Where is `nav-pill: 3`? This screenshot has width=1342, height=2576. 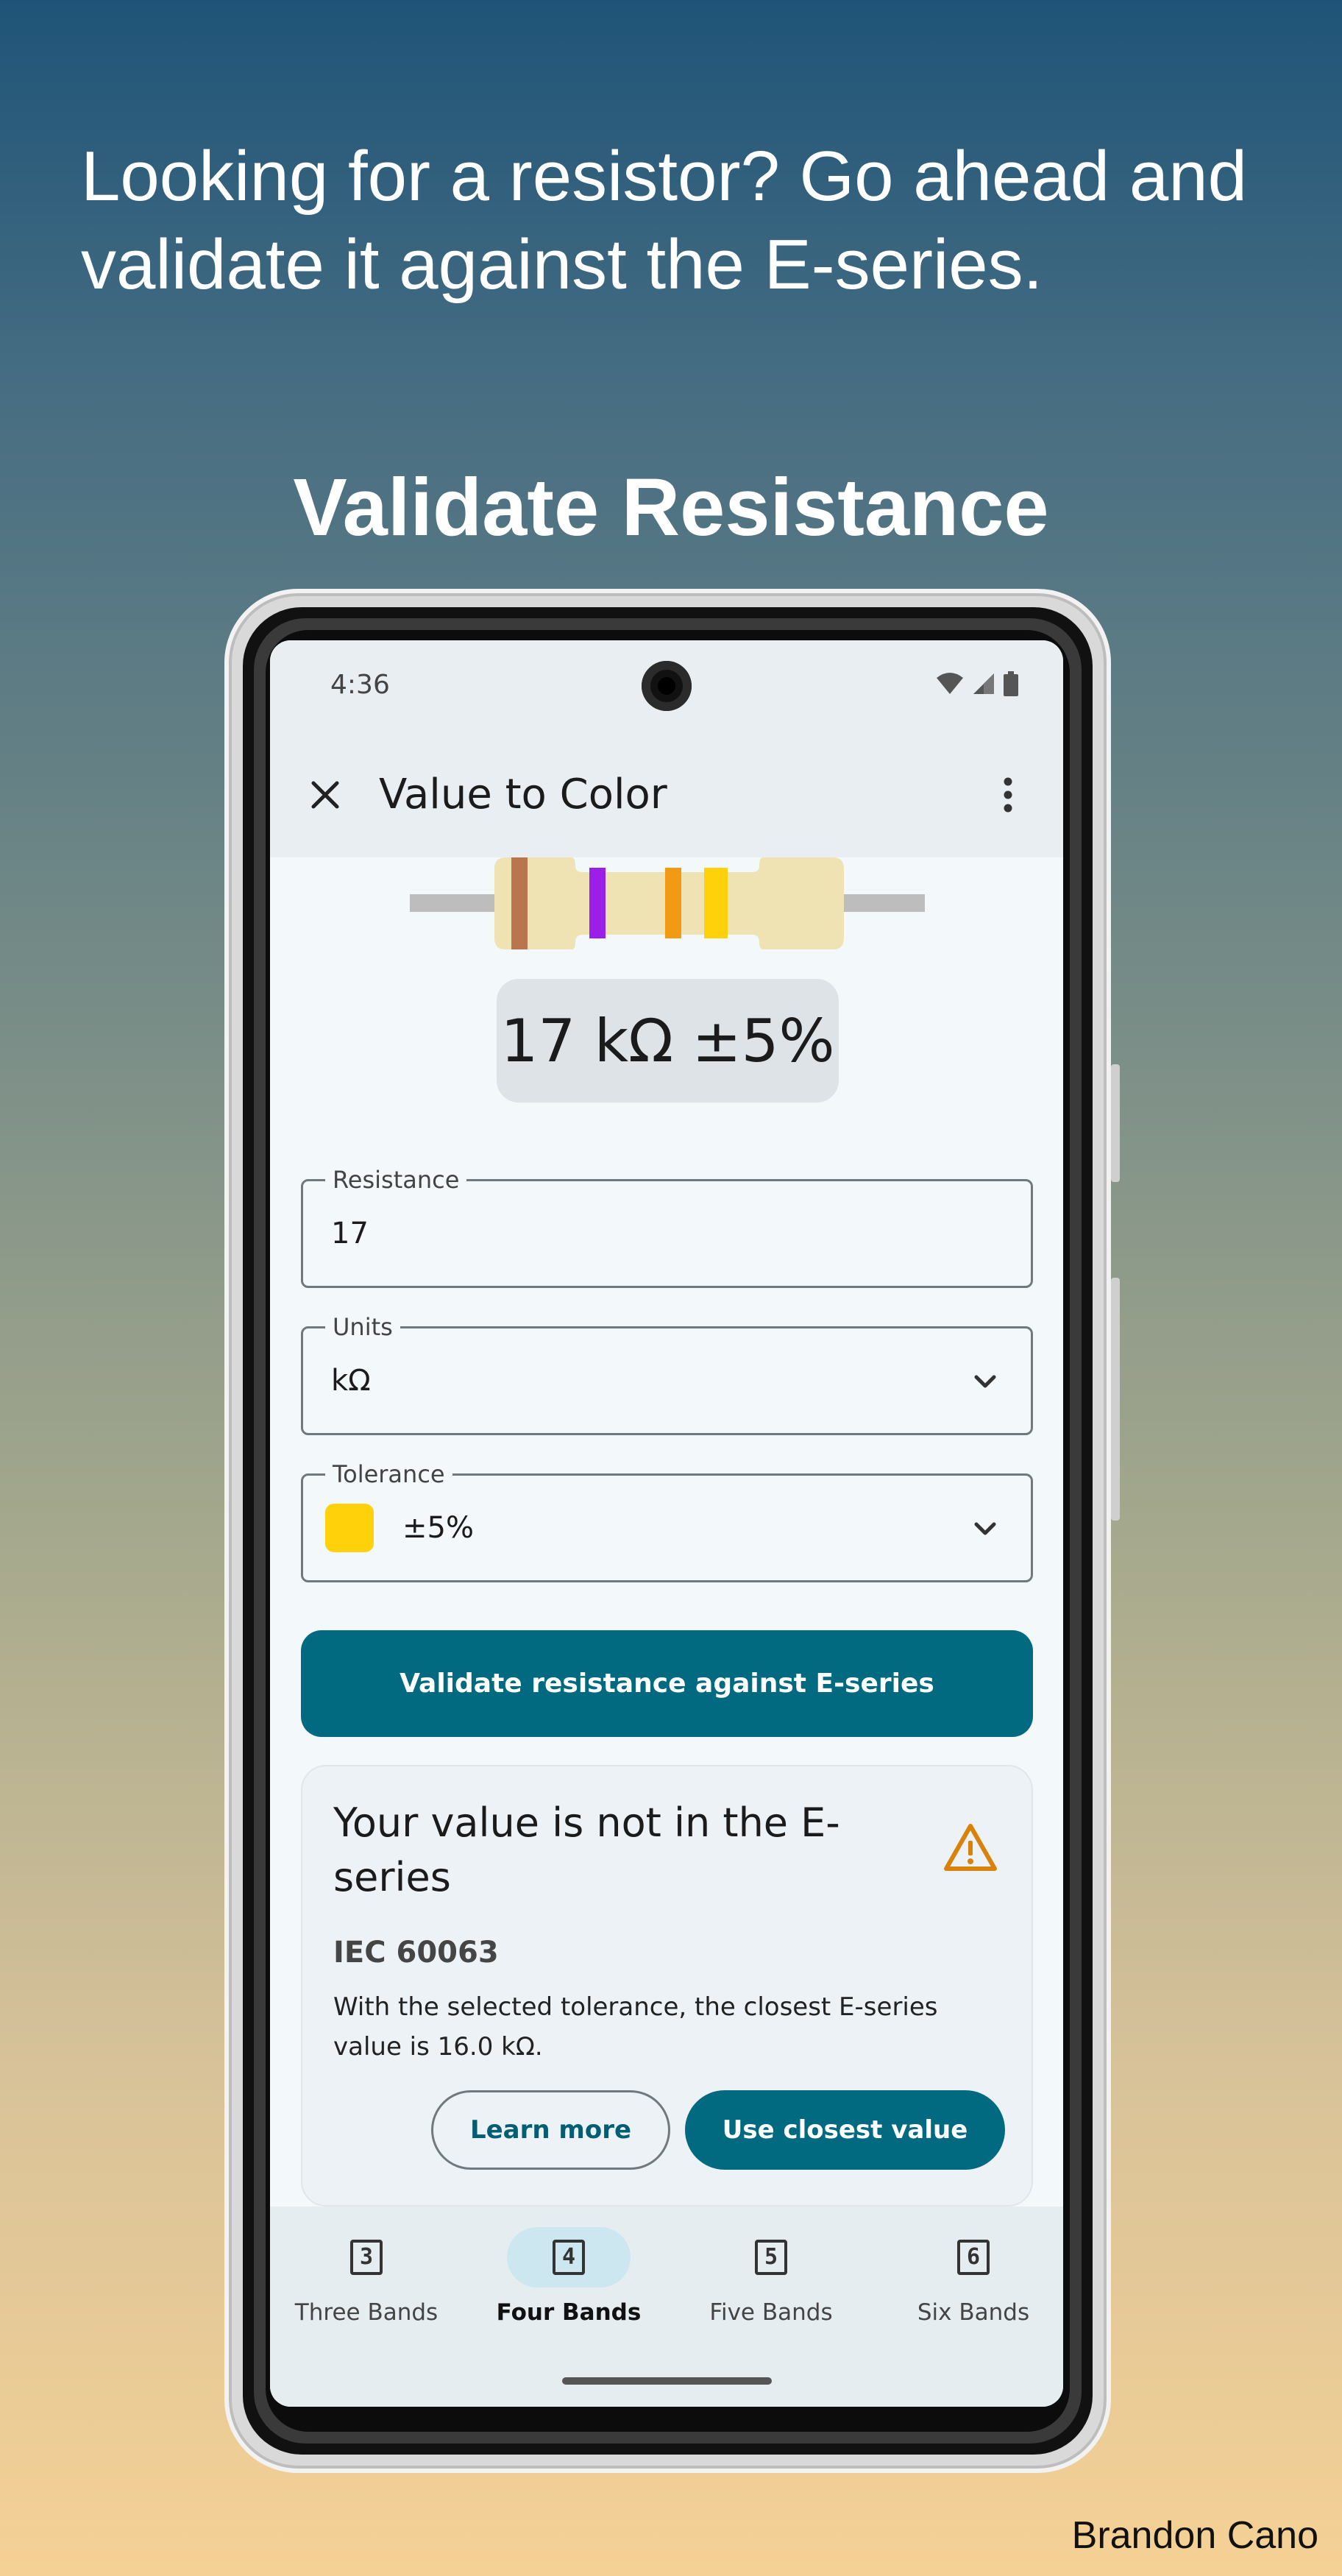 nav-pill: 3 is located at coordinates (367, 2257).